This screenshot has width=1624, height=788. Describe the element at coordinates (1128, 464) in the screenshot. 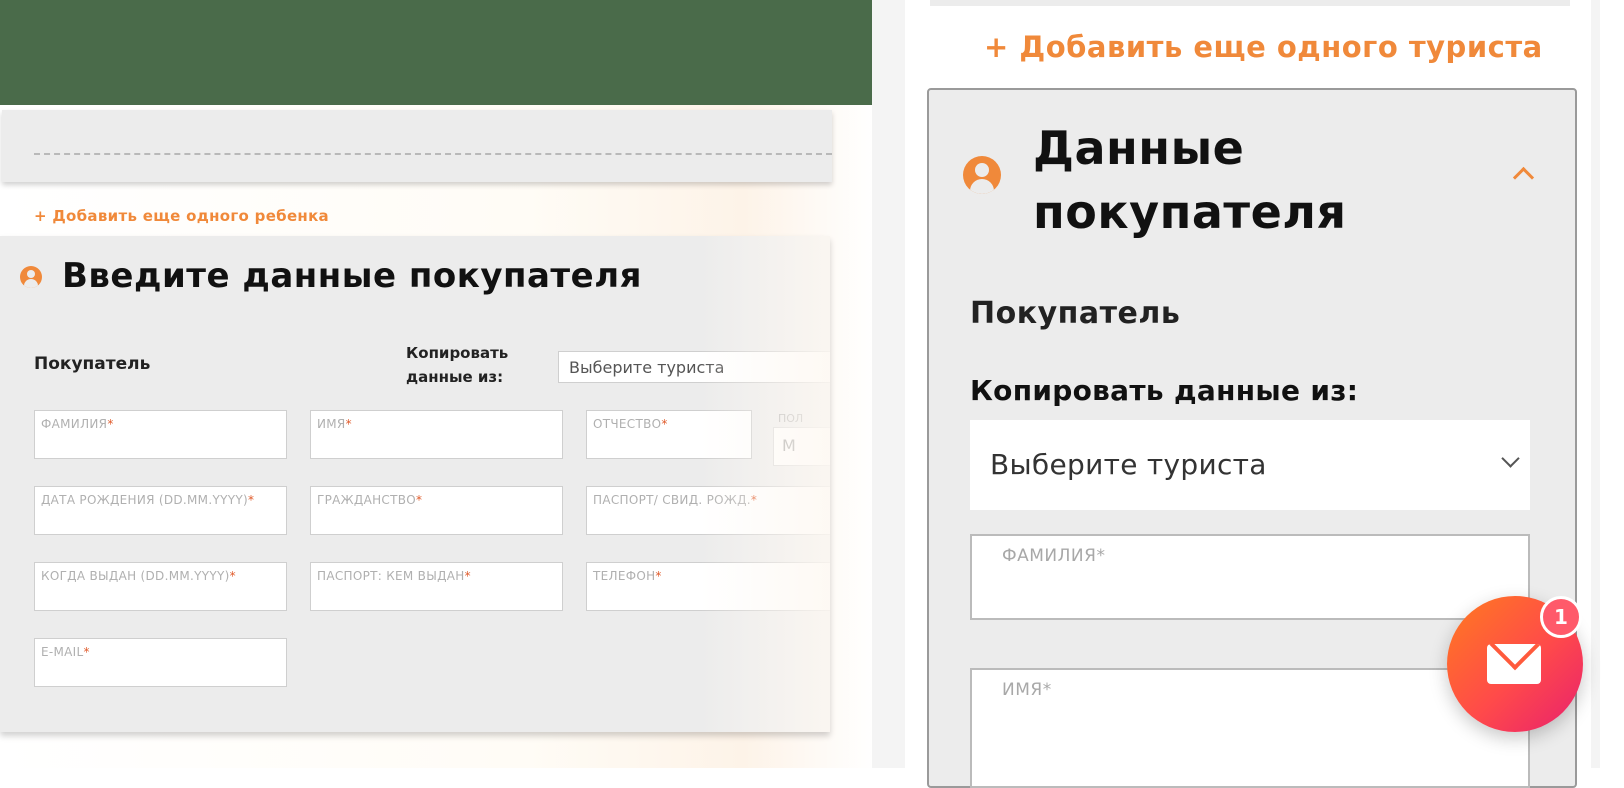

I see `select-value: Выберите туриста` at that location.